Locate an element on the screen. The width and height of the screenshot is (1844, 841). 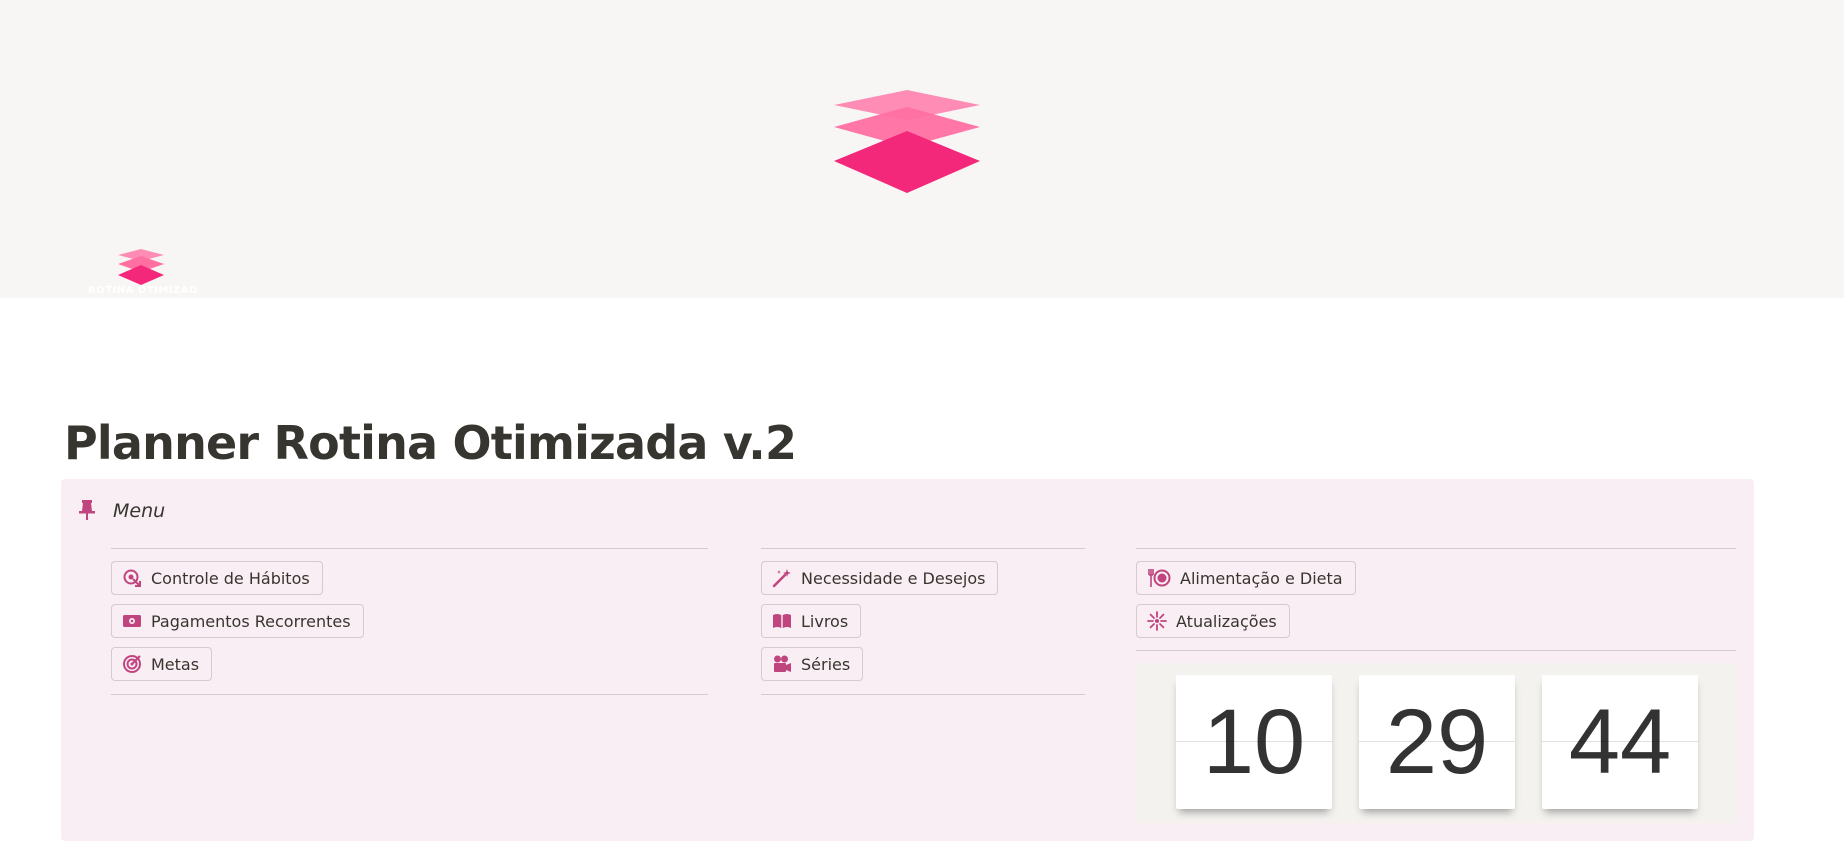
page-icon-caption: ROTINA OTIMIZADA is located at coordinates (143, 290).